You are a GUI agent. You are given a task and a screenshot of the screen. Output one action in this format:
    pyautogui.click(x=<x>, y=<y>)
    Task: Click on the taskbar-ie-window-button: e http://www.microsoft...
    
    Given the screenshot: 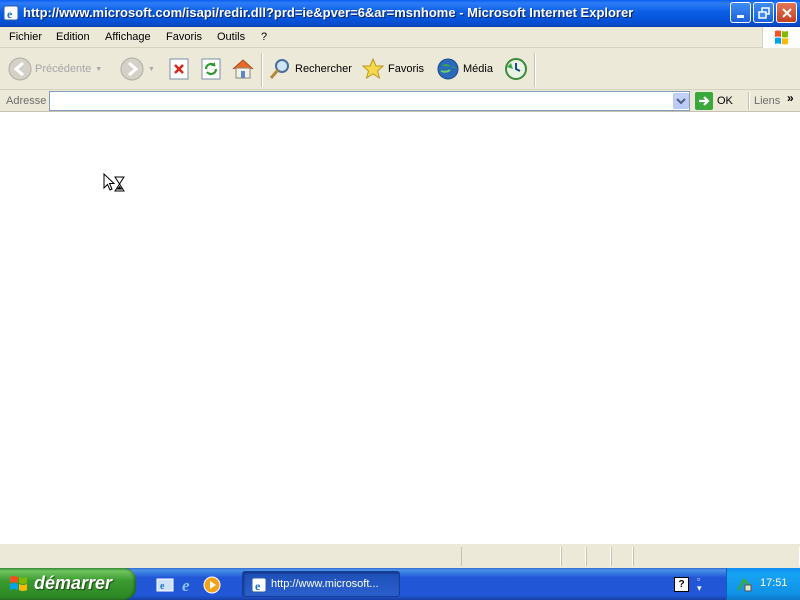 What is the action you would take?
    pyautogui.click(x=321, y=584)
    